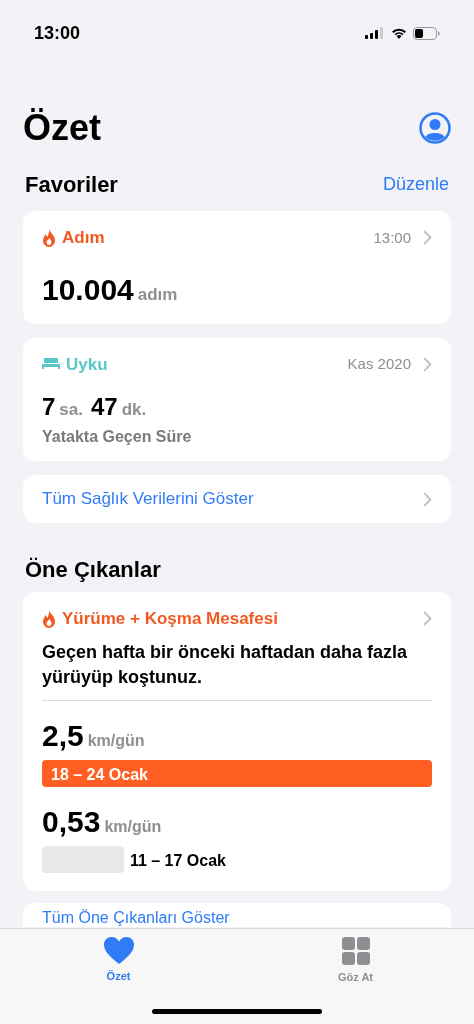  Describe the element at coordinates (237, 670) in the screenshot. I see `highlight-text: Geçen hafta bir önceki haftadan daha fazla yürüyüp koştunuz.` at that location.